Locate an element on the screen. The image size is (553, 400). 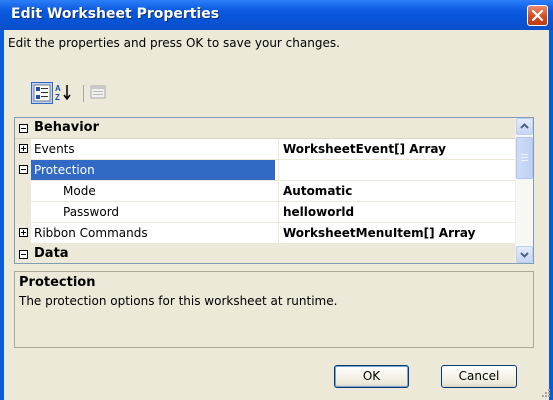
category-row-behavior: Behavior is located at coordinates (265, 128).